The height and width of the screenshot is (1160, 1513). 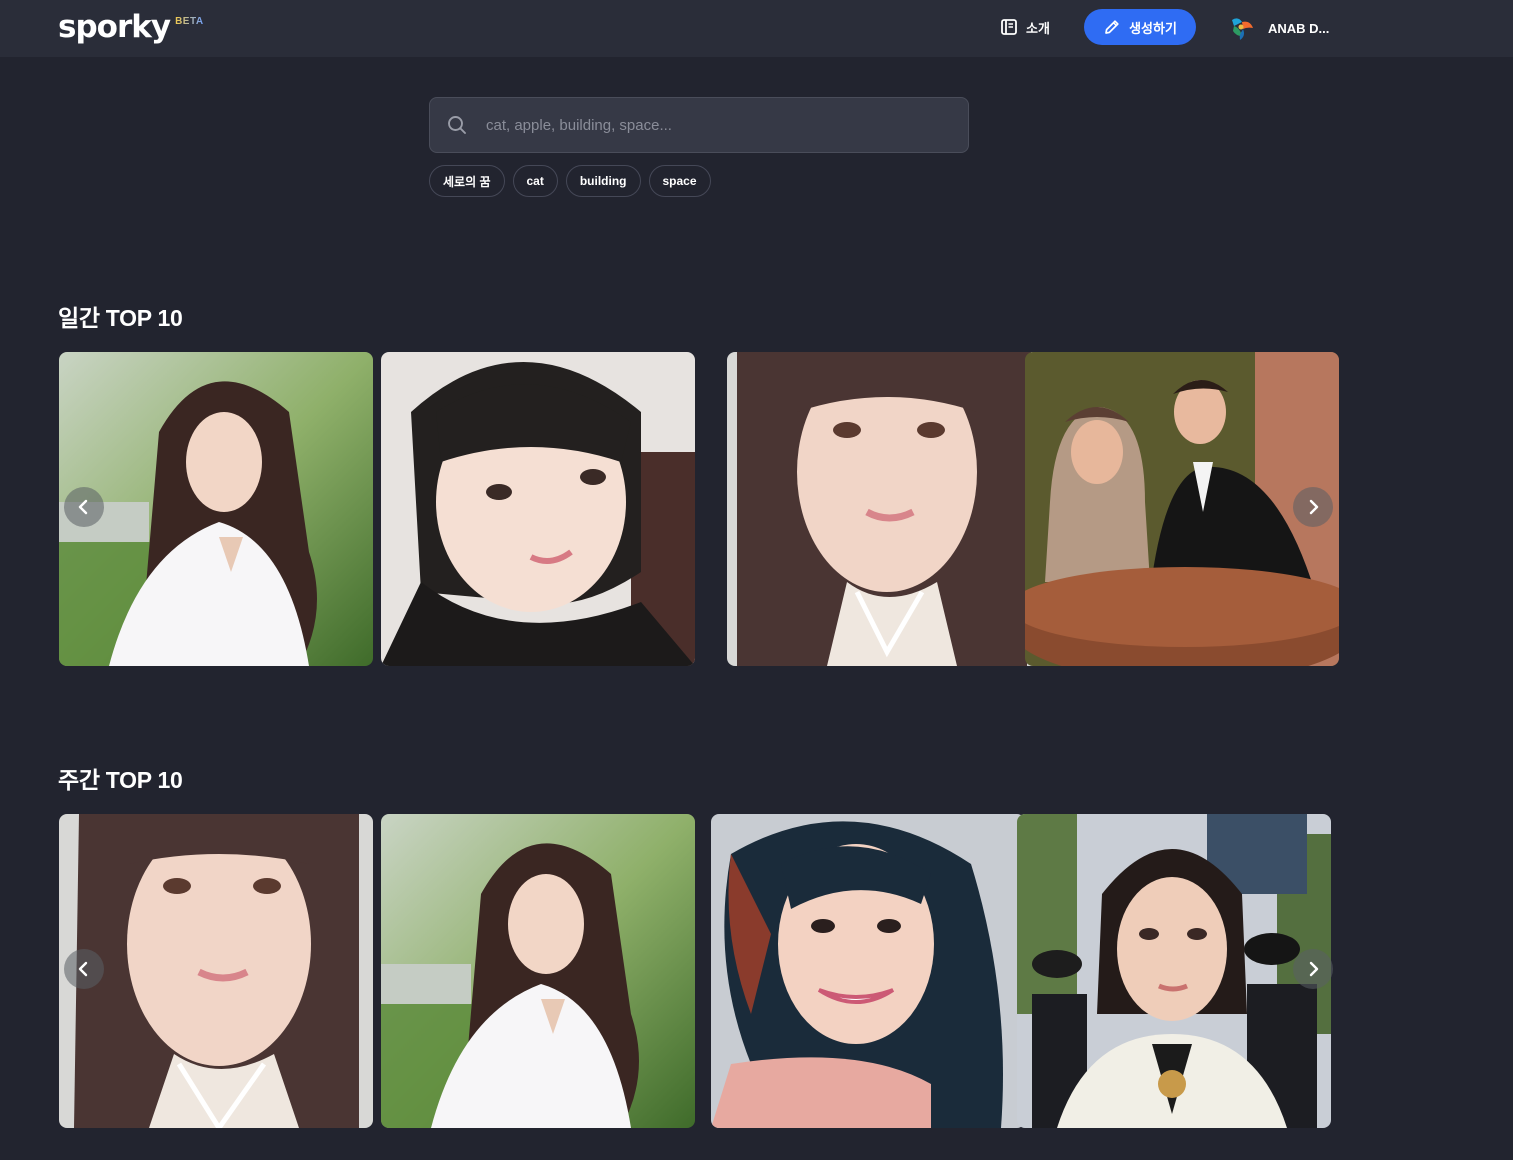 I want to click on search-icon, so click(x=457, y=125).